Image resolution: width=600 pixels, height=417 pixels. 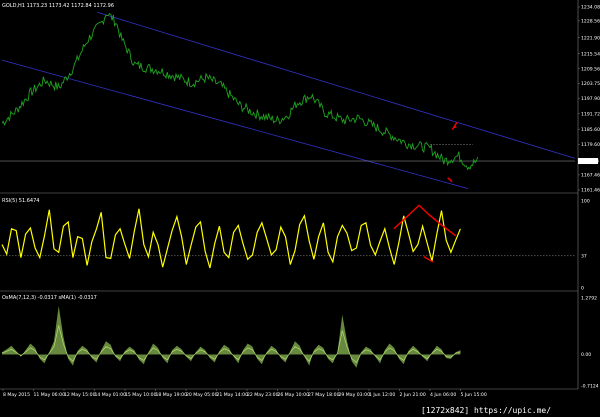 What do you see at coordinates (590, 22) in the screenshot?
I see `price-tick-label: 1228.56` at bounding box center [590, 22].